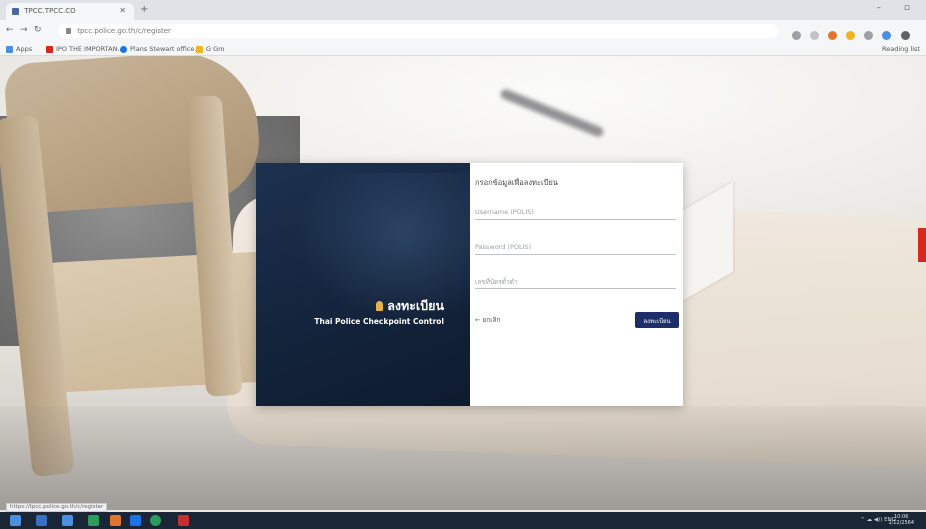  I want to click on browser-tab: TPCC.TPCC.CO ✕, so click(70, 11).